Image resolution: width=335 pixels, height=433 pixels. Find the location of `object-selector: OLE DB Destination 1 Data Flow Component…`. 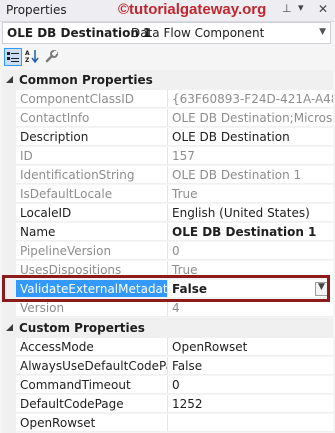

object-selector: OLE DB Destination 1 Data Flow Component… is located at coordinates (166, 33).